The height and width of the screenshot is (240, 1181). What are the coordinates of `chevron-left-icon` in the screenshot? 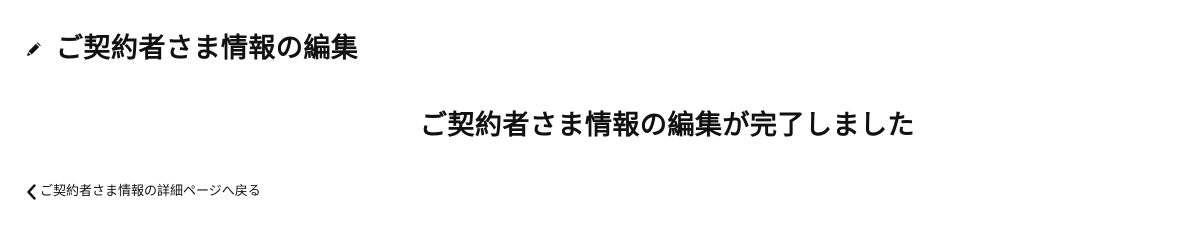 It's located at (31, 192).